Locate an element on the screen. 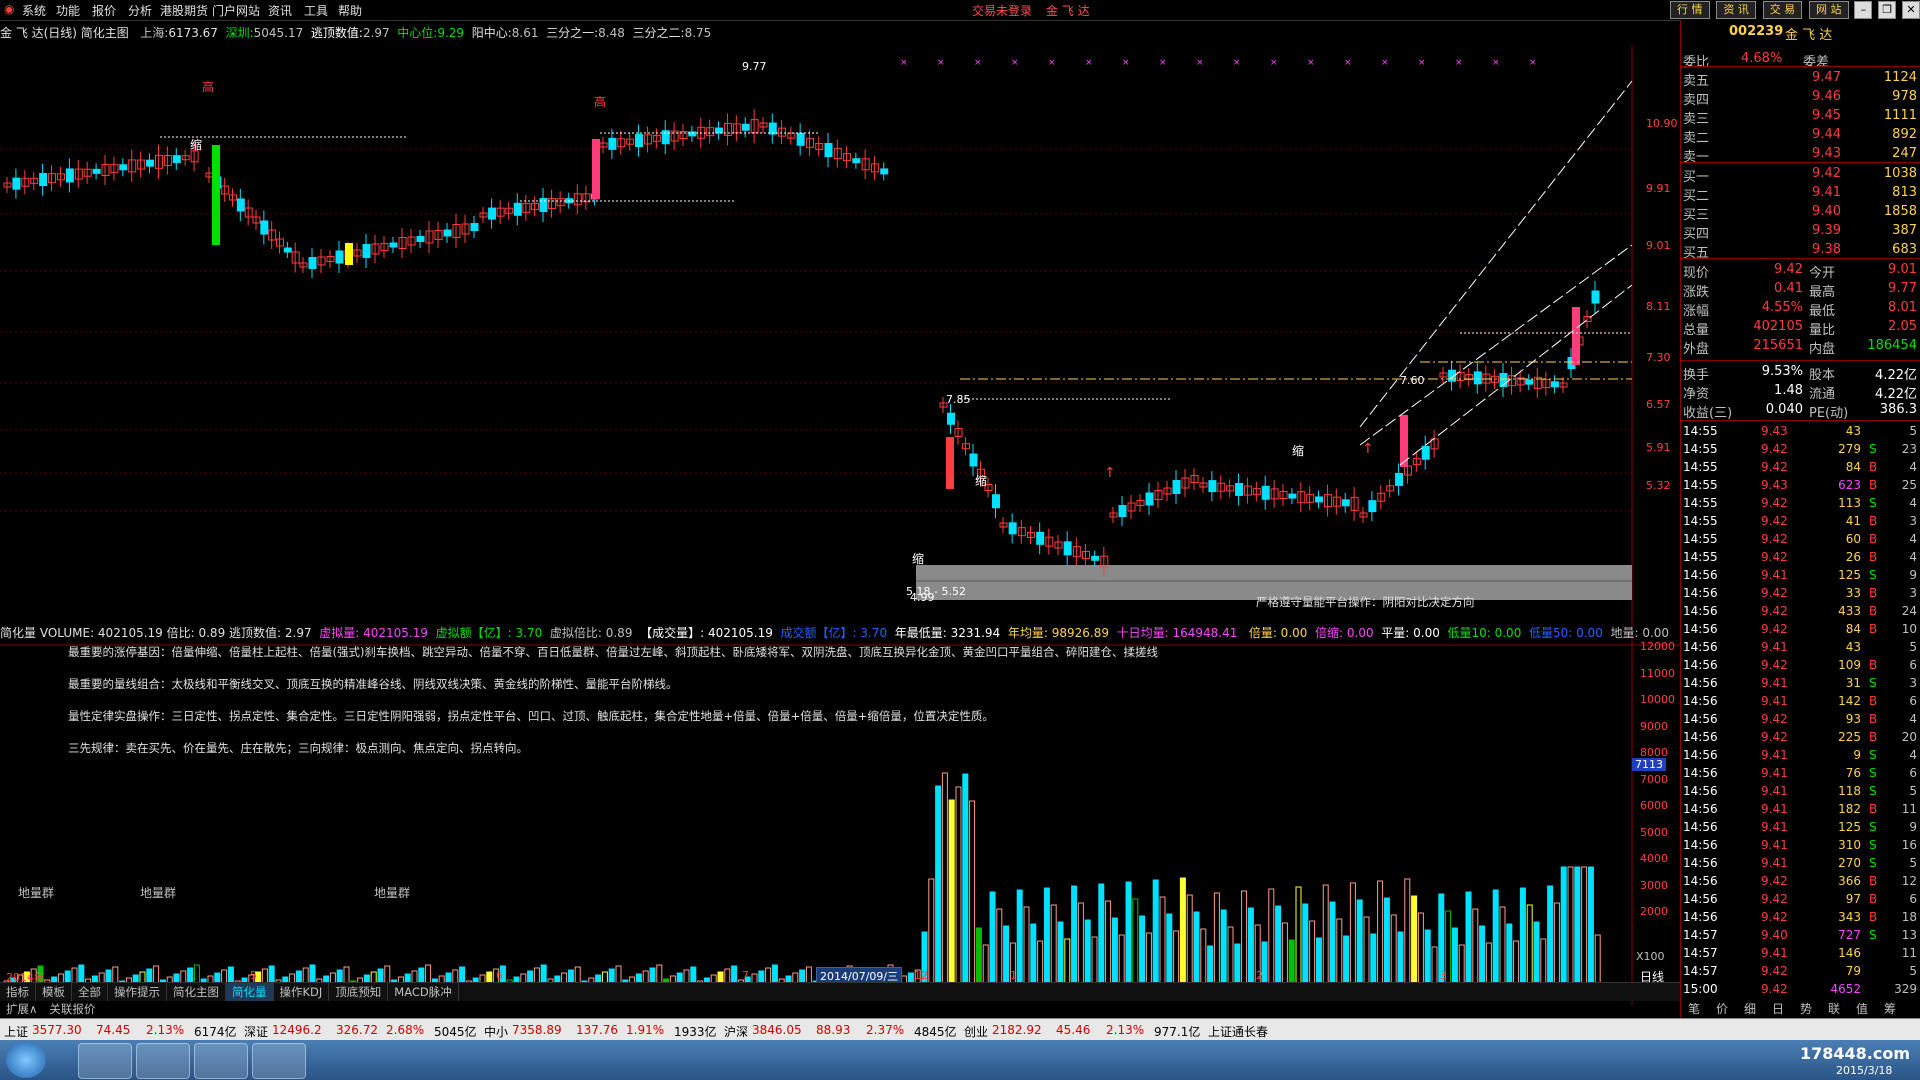 This screenshot has height=1080, width=1920. minimize-icon: – is located at coordinates (1863, 10).